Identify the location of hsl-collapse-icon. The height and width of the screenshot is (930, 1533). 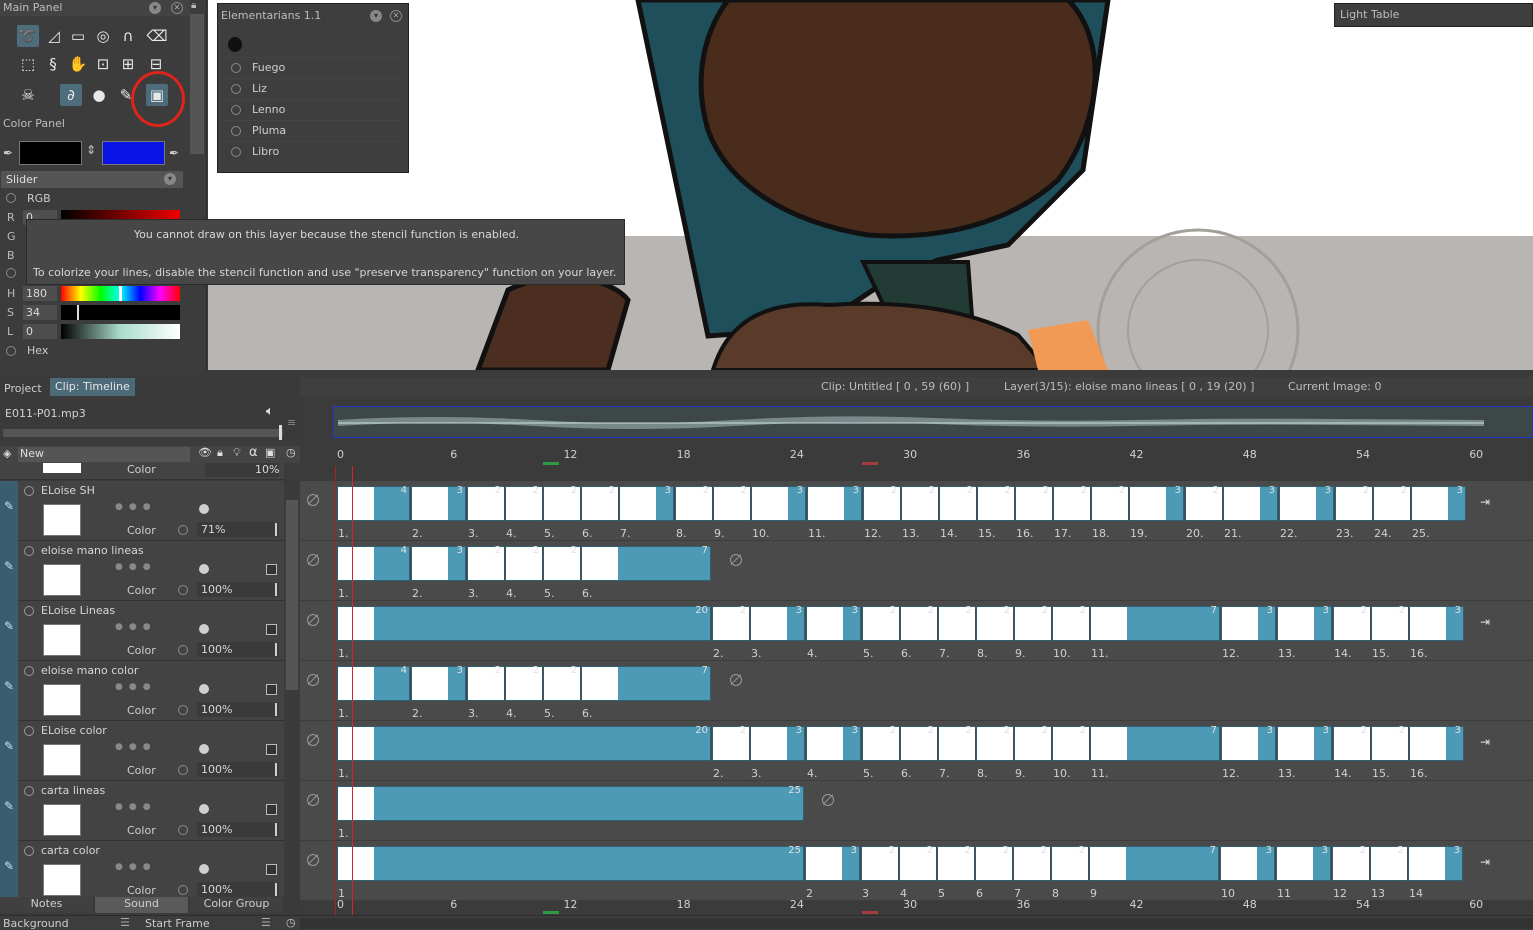
(11, 273).